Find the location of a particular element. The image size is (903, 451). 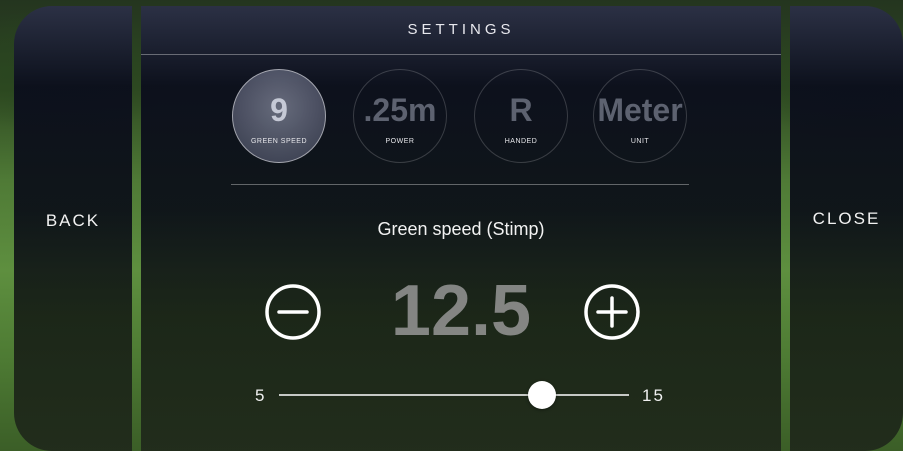

tile-value: Meter is located at coordinates (640, 110).